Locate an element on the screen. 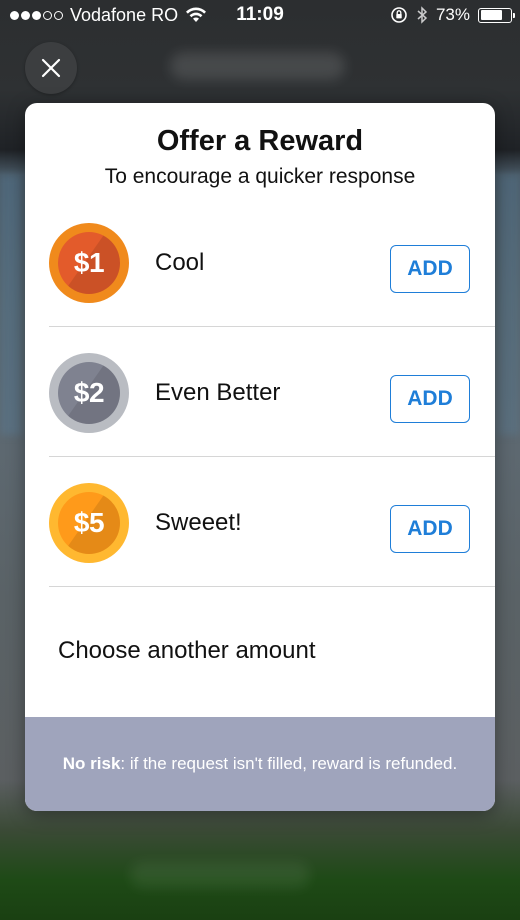 The height and width of the screenshot is (920, 520). coin-amount: $5 is located at coordinates (89, 522).